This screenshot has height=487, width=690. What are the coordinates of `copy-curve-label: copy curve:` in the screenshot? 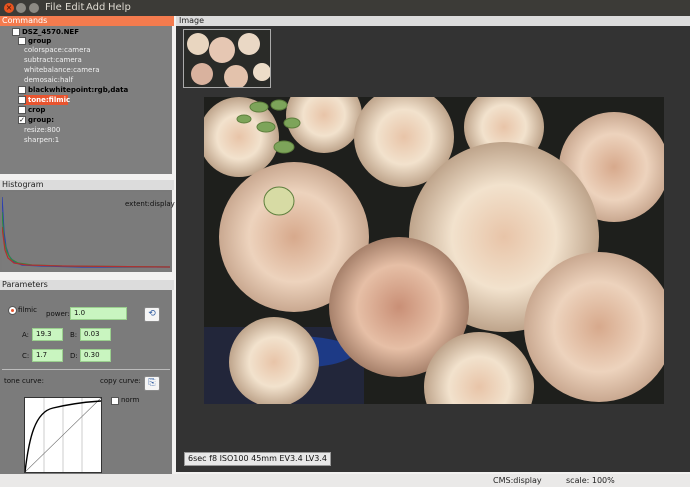 It's located at (120, 381).